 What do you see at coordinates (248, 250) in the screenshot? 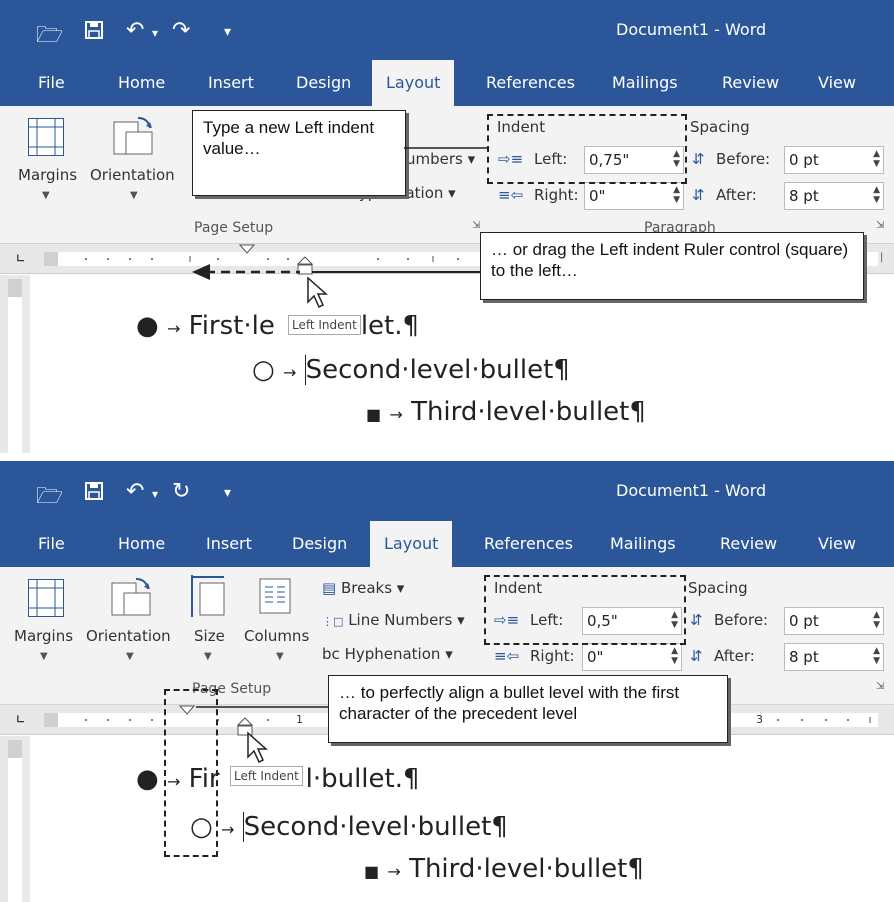
I see `first-line-indent-marker-icon` at bounding box center [248, 250].